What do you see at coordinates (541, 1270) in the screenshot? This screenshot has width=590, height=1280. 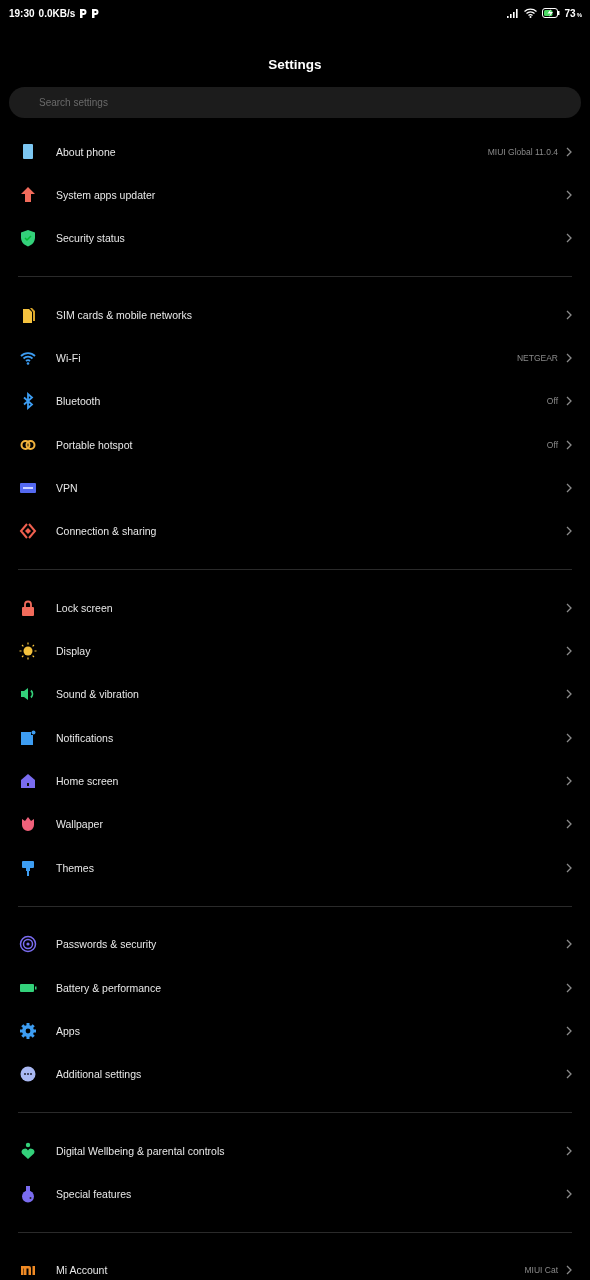 I see `setting-value: MIUI Cat` at bounding box center [541, 1270].